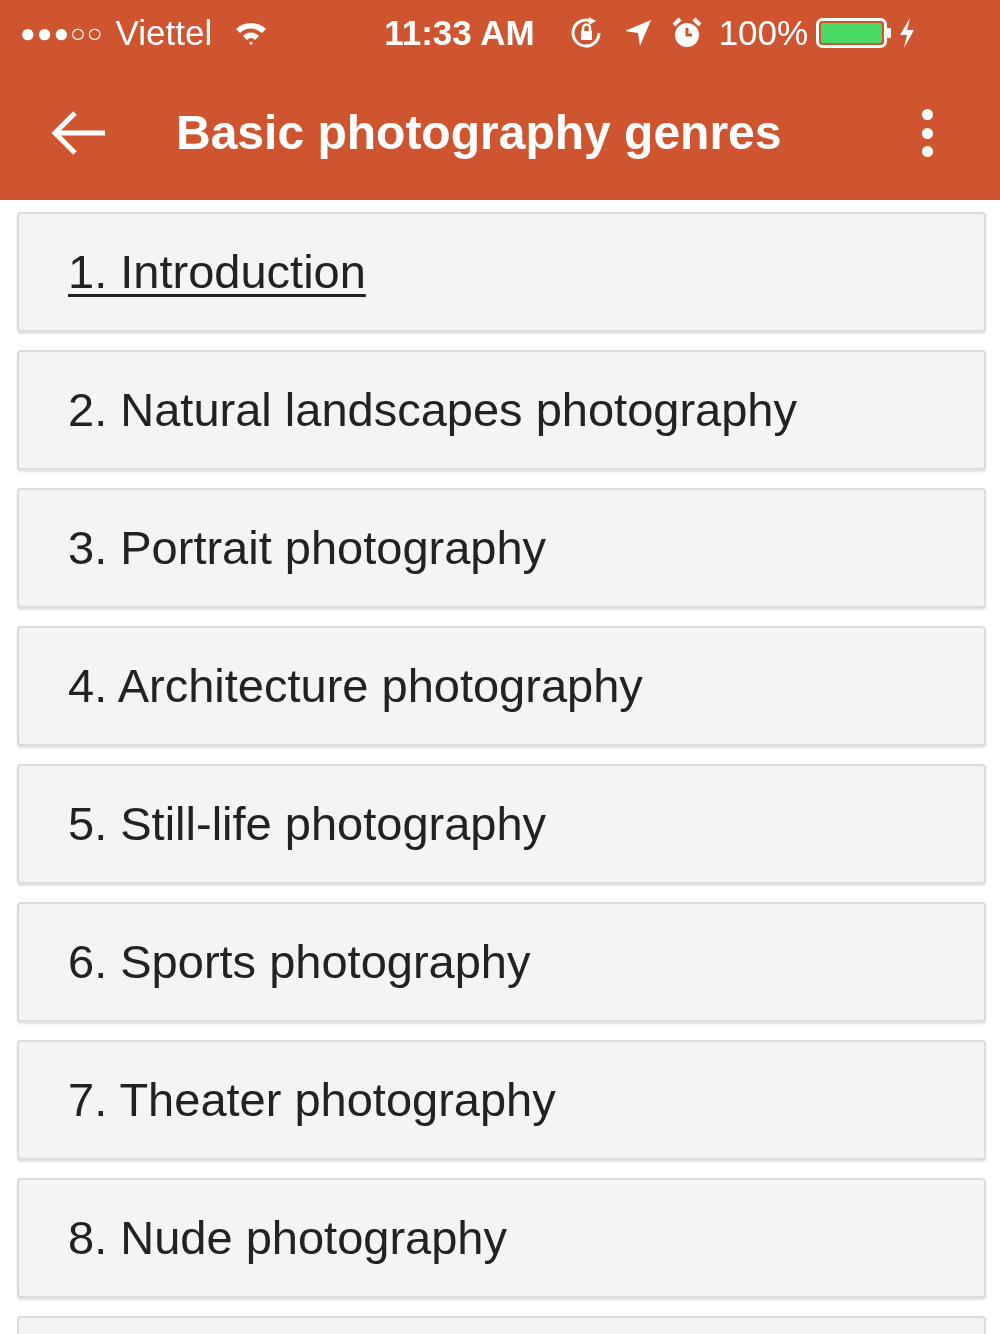  Describe the element at coordinates (459, 32) in the screenshot. I see `clock-time: 11:33 AM` at that location.